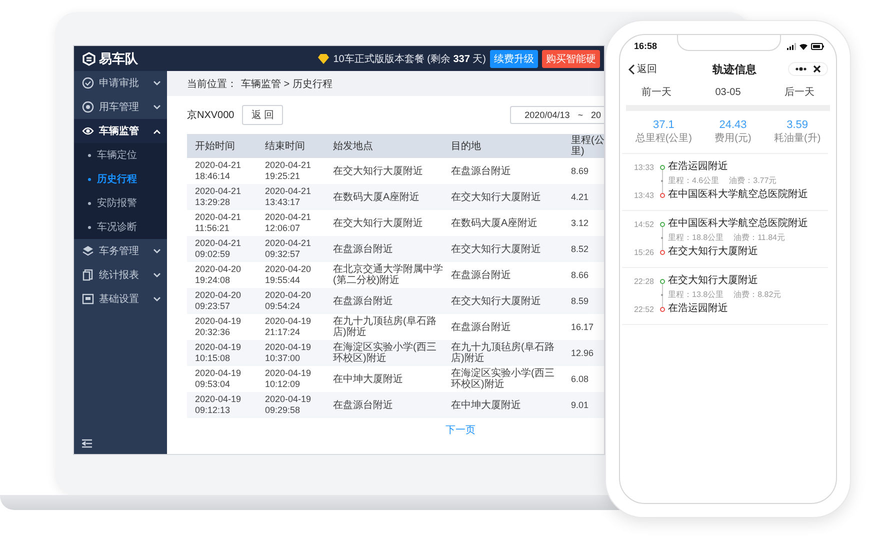  Describe the element at coordinates (663, 125) in the screenshot. I see `stat-value: 37.1` at that location.